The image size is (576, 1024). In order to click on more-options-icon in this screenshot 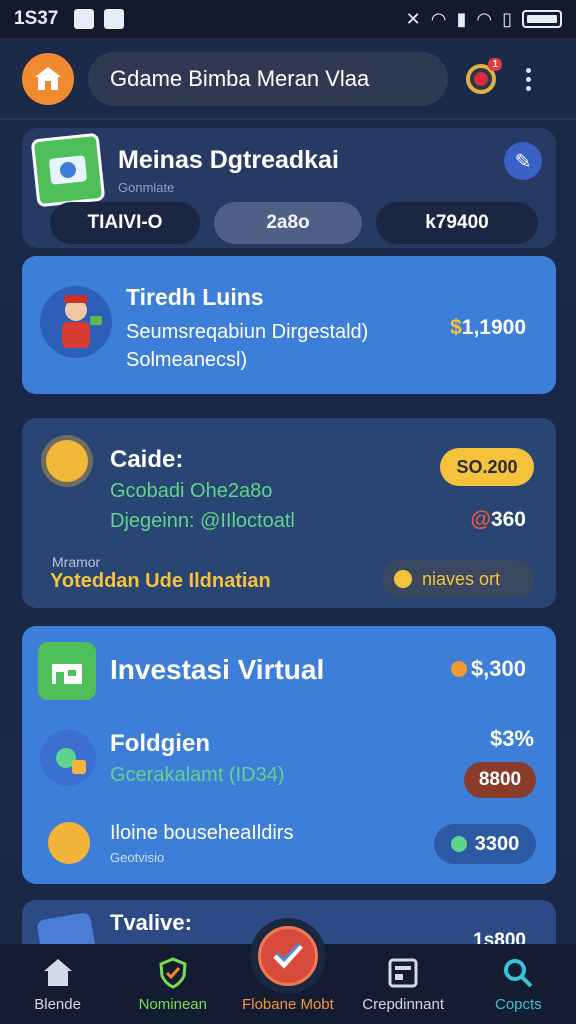, I will do `click(528, 79)`.